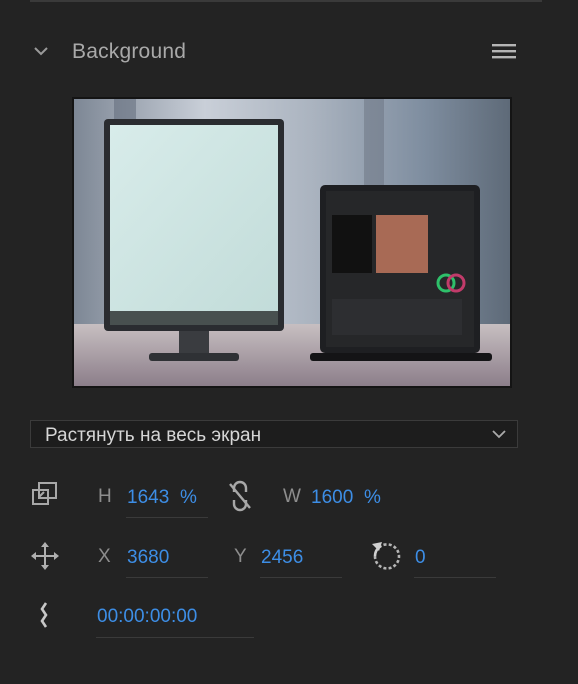 This screenshot has height=684, width=578. I want to click on rotate-icon, so click(386, 556).